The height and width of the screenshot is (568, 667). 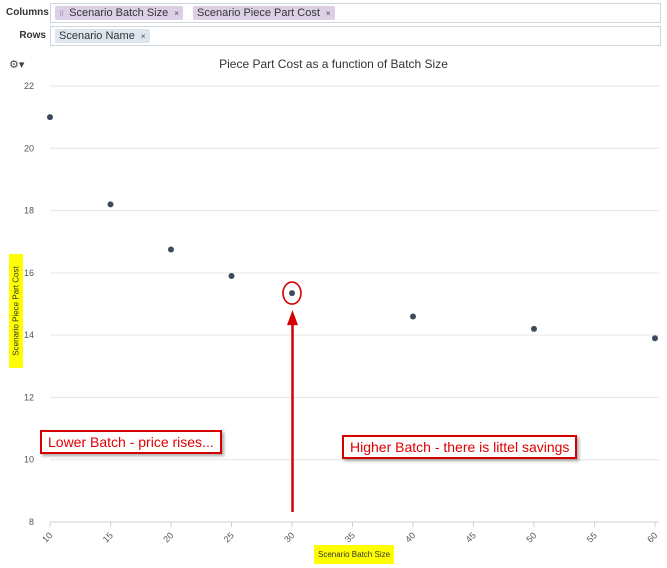 What do you see at coordinates (531, 537) in the screenshot?
I see `x-tick-label: 50` at bounding box center [531, 537].